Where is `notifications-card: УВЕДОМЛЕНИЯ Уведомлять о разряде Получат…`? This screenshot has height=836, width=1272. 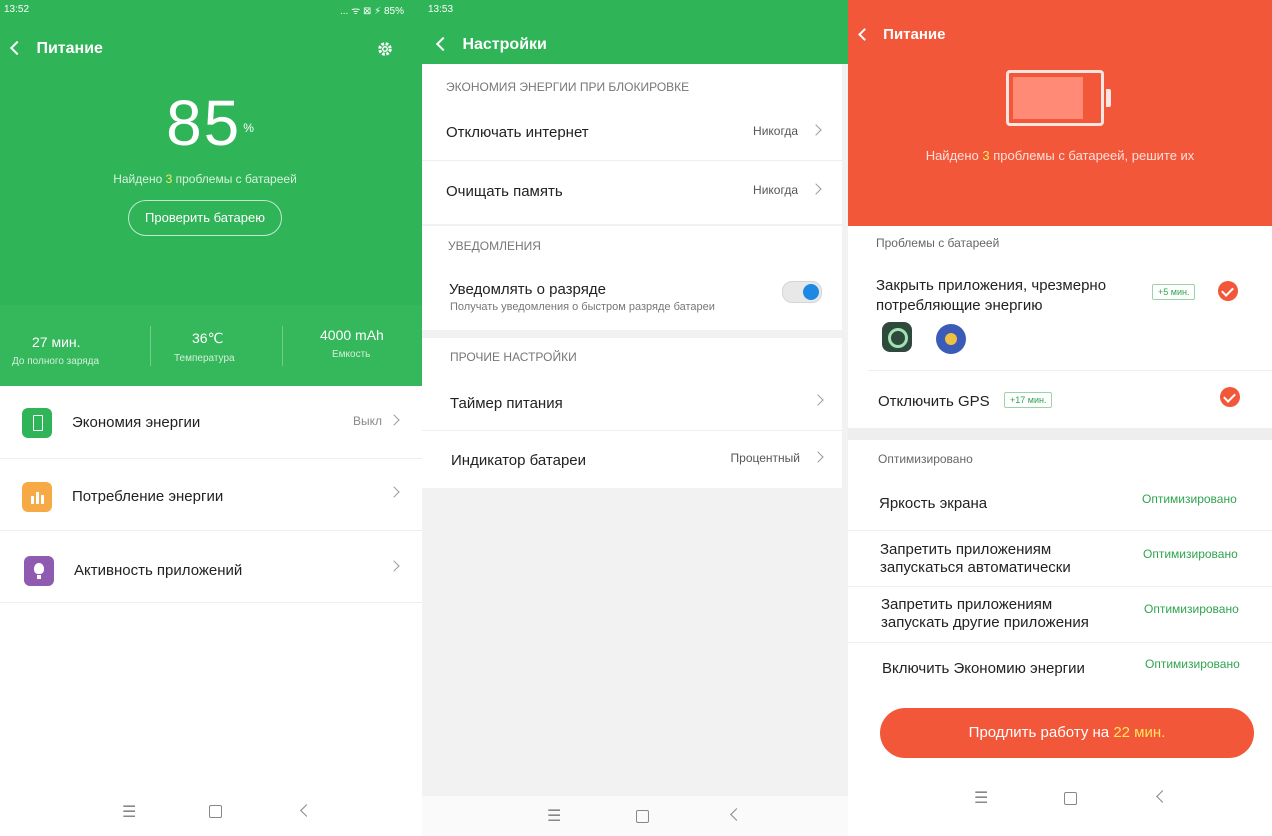
notifications-card: УВЕДОМЛЕНИЯ Уведомлять о разряде Получат… is located at coordinates (632, 278).